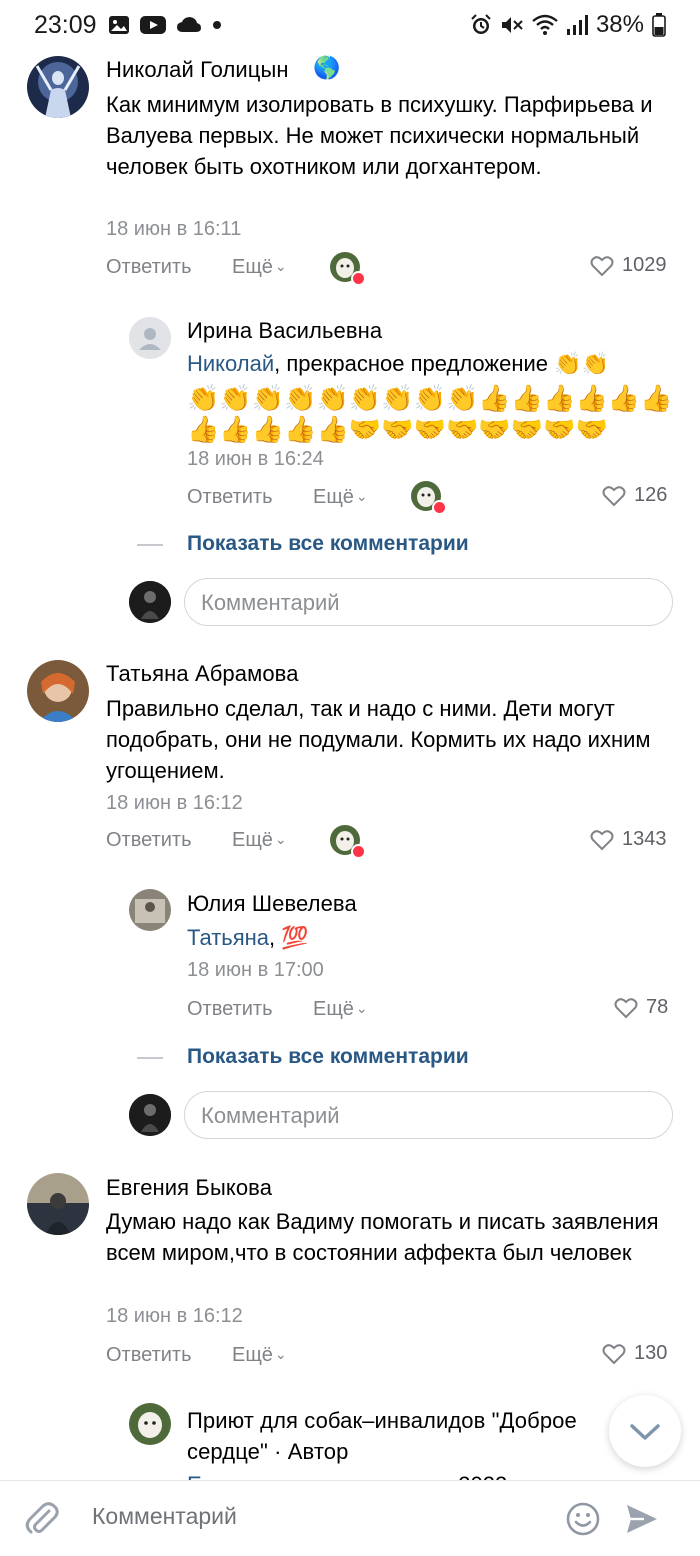  What do you see at coordinates (153, 25) in the screenshot?
I see `youtube-icon` at bounding box center [153, 25].